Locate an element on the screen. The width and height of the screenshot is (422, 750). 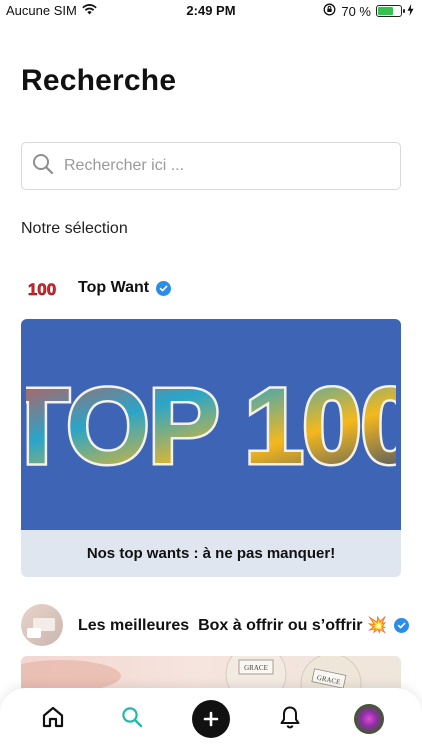
nav-search is located at coordinates (132, 719).